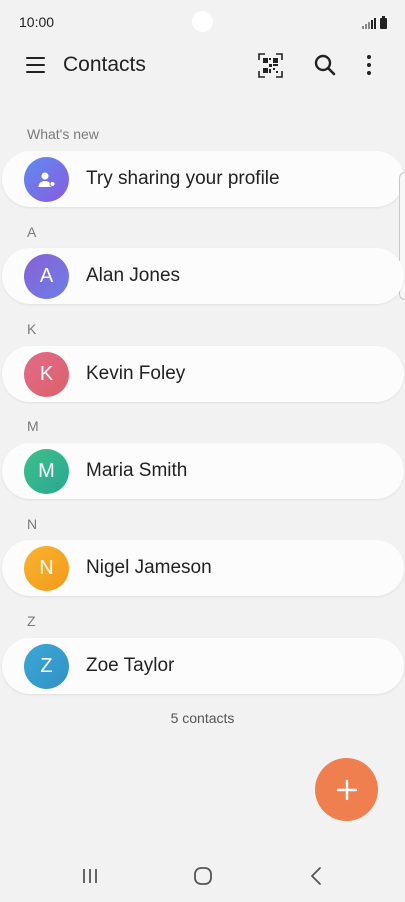 This screenshot has width=405, height=902. What do you see at coordinates (203, 666) in the screenshot?
I see `contact-row-zoe-taylor: Z Zoe Taylor` at bounding box center [203, 666].